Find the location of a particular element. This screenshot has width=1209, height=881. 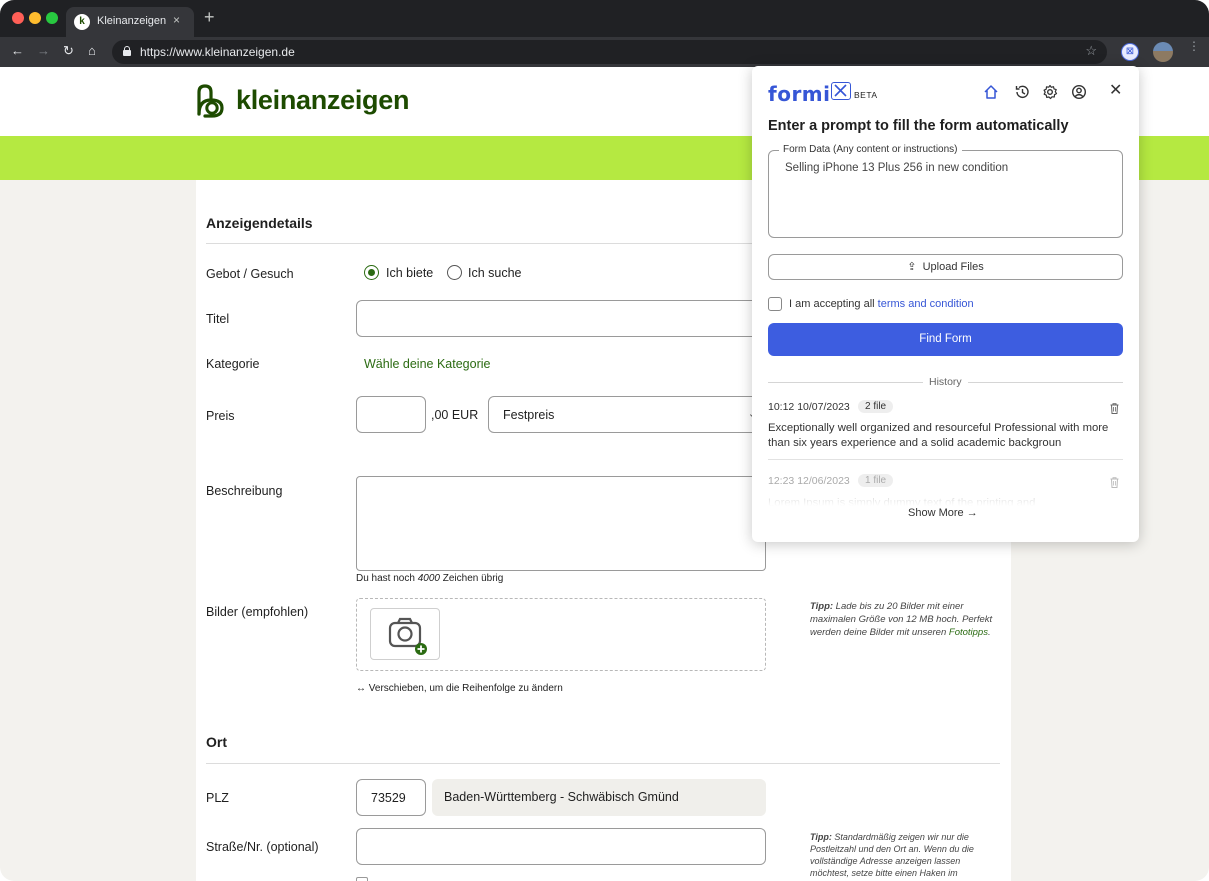

formi-logo-icon is located at coordinates (841, 91).